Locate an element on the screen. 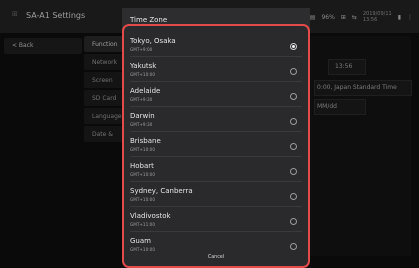 The width and height of the screenshot is (419, 268). timezone-option: Adelaide GMT+9:30 is located at coordinates (216, 94).